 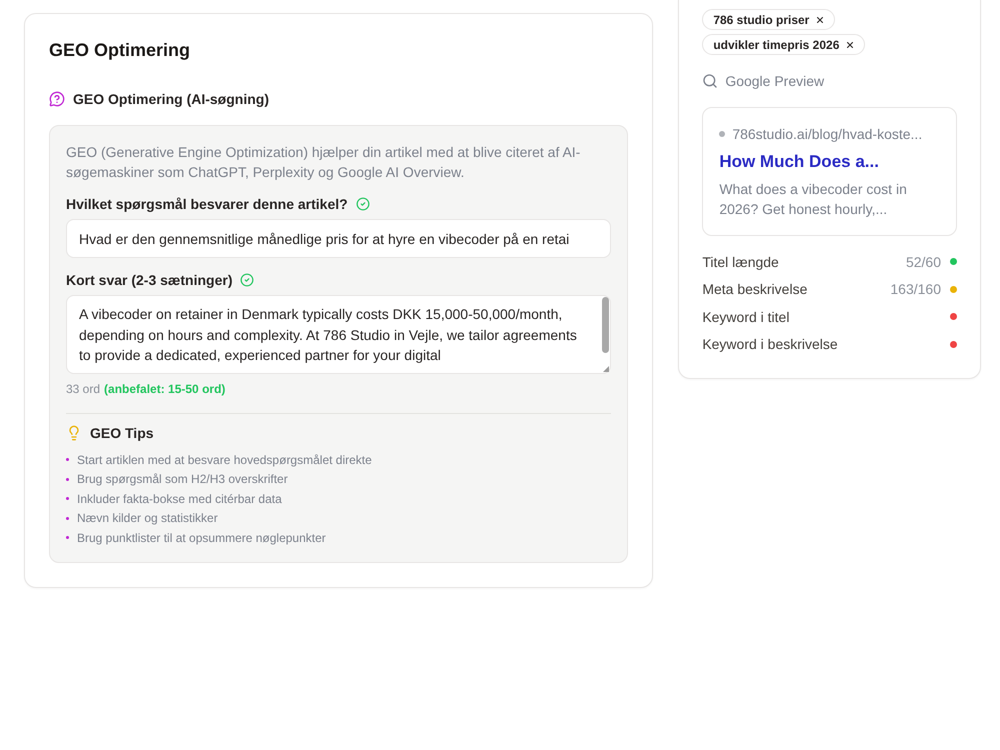 What do you see at coordinates (207, 204) in the screenshot?
I see `field-label: Hvilket spørgsmål besvarer denne artikel?` at bounding box center [207, 204].